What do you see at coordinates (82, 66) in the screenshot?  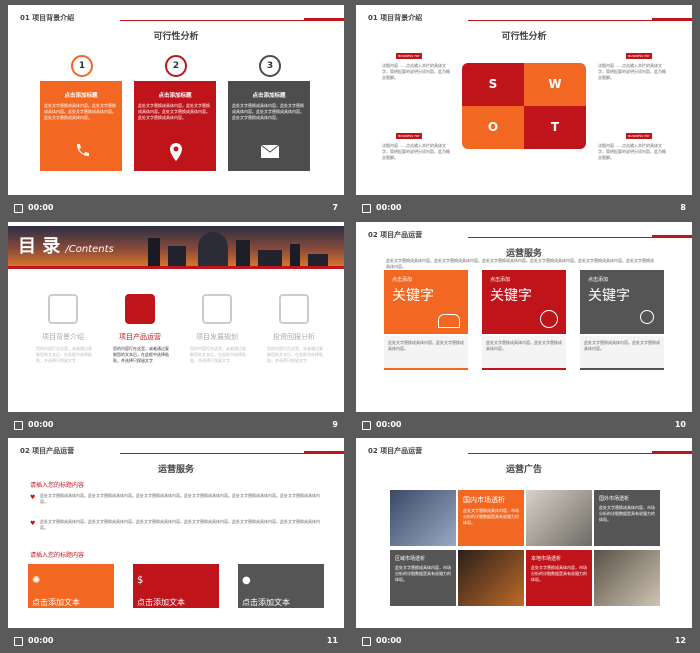 I see `step-number: 1` at bounding box center [82, 66].